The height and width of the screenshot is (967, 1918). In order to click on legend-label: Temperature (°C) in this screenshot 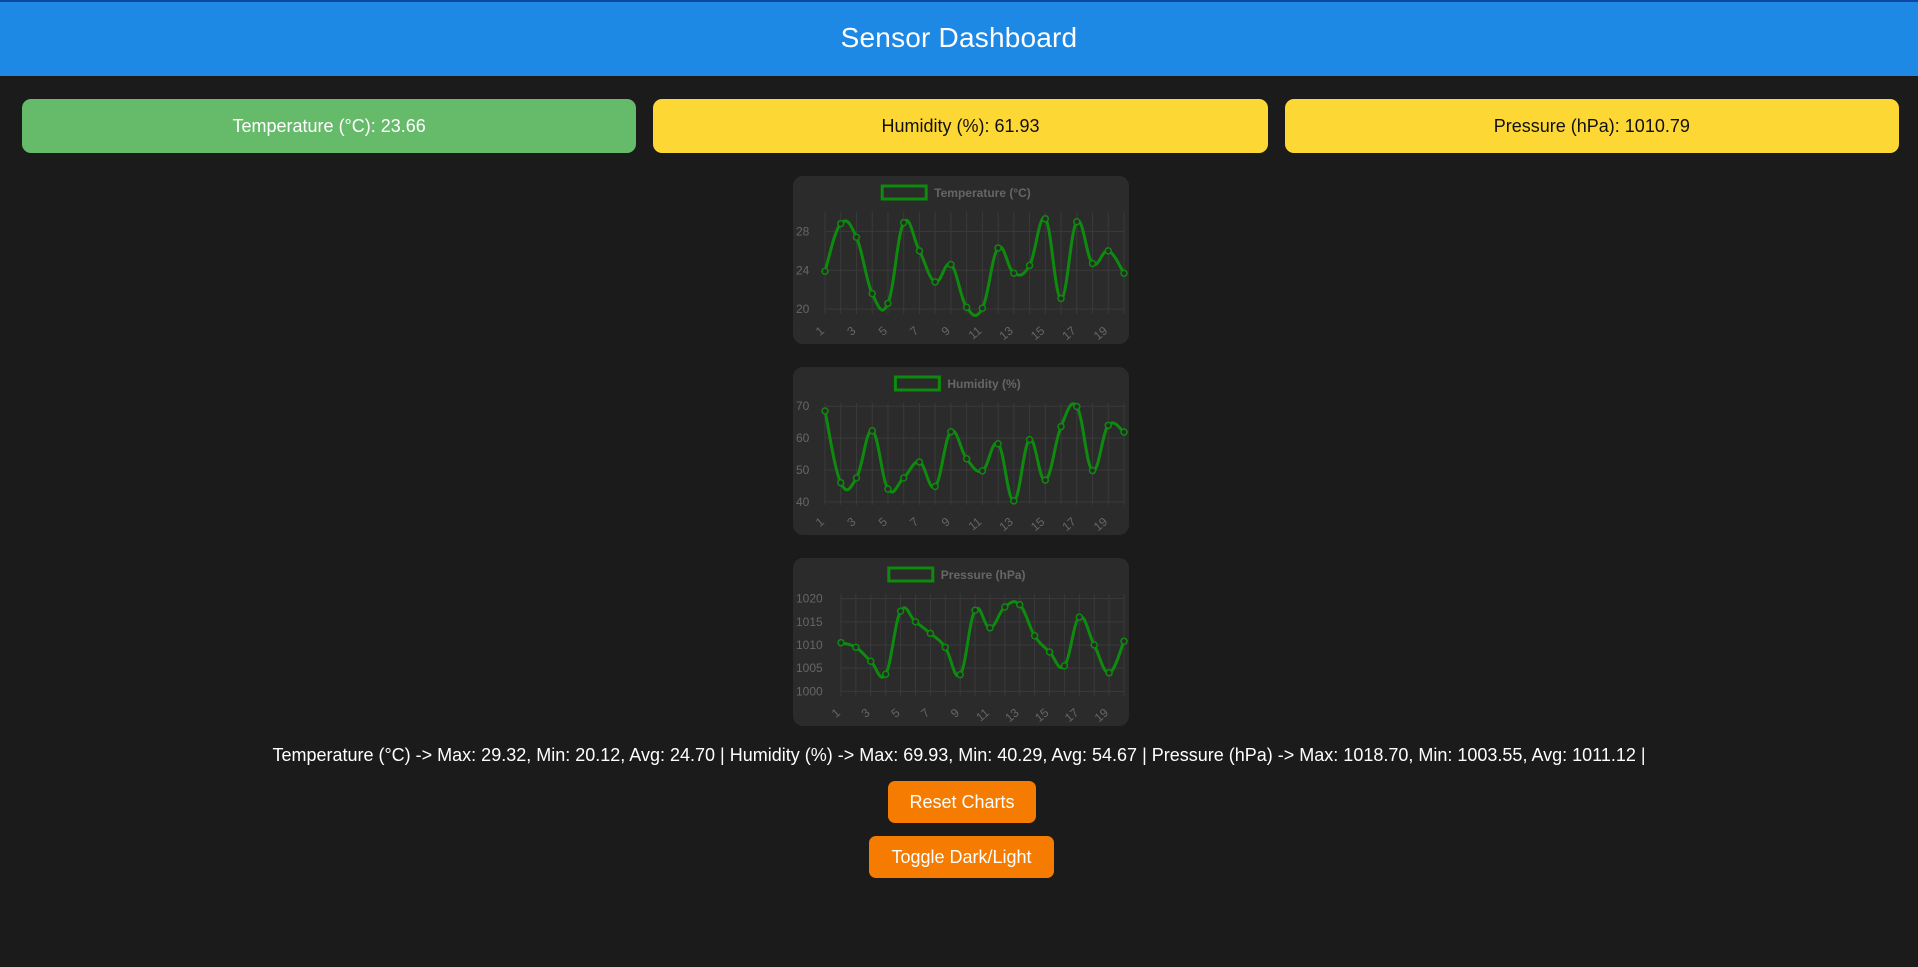, I will do `click(982, 193)`.